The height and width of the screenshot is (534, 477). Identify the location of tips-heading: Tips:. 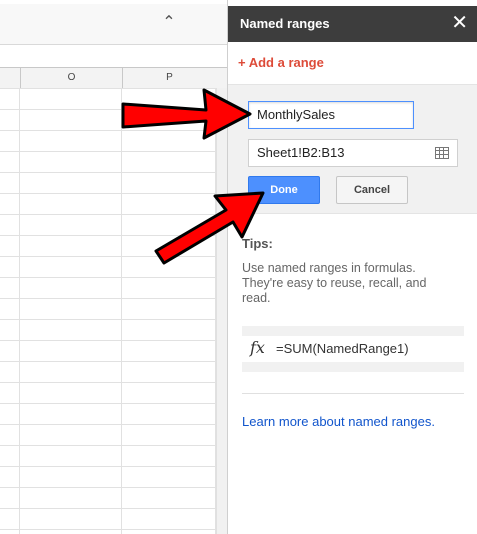
(257, 243).